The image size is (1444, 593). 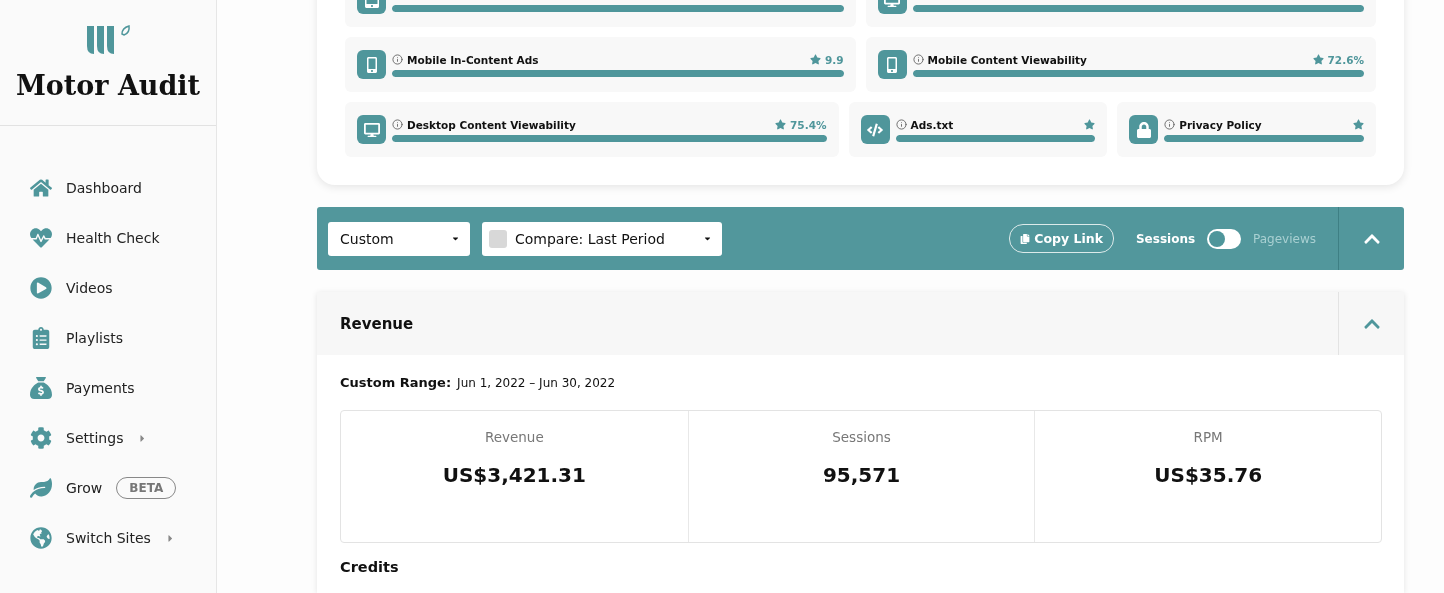 What do you see at coordinates (123, 288) in the screenshot?
I see `sidebar-item: Videos` at bounding box center [123, 288].